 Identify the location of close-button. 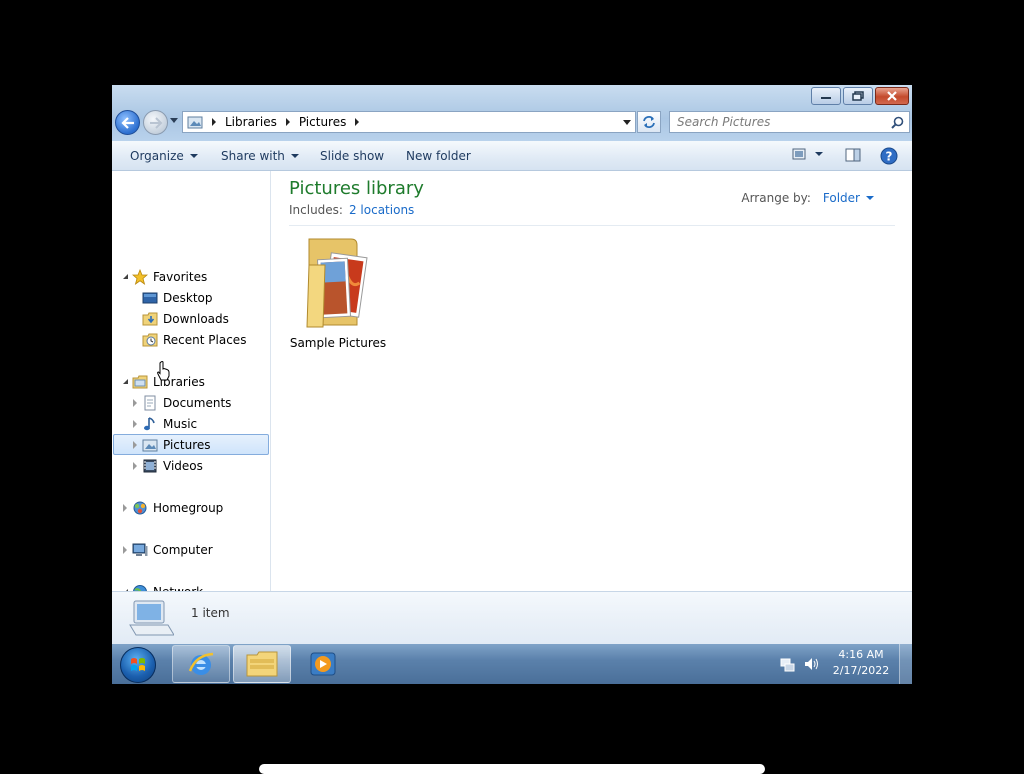
(892, 96).